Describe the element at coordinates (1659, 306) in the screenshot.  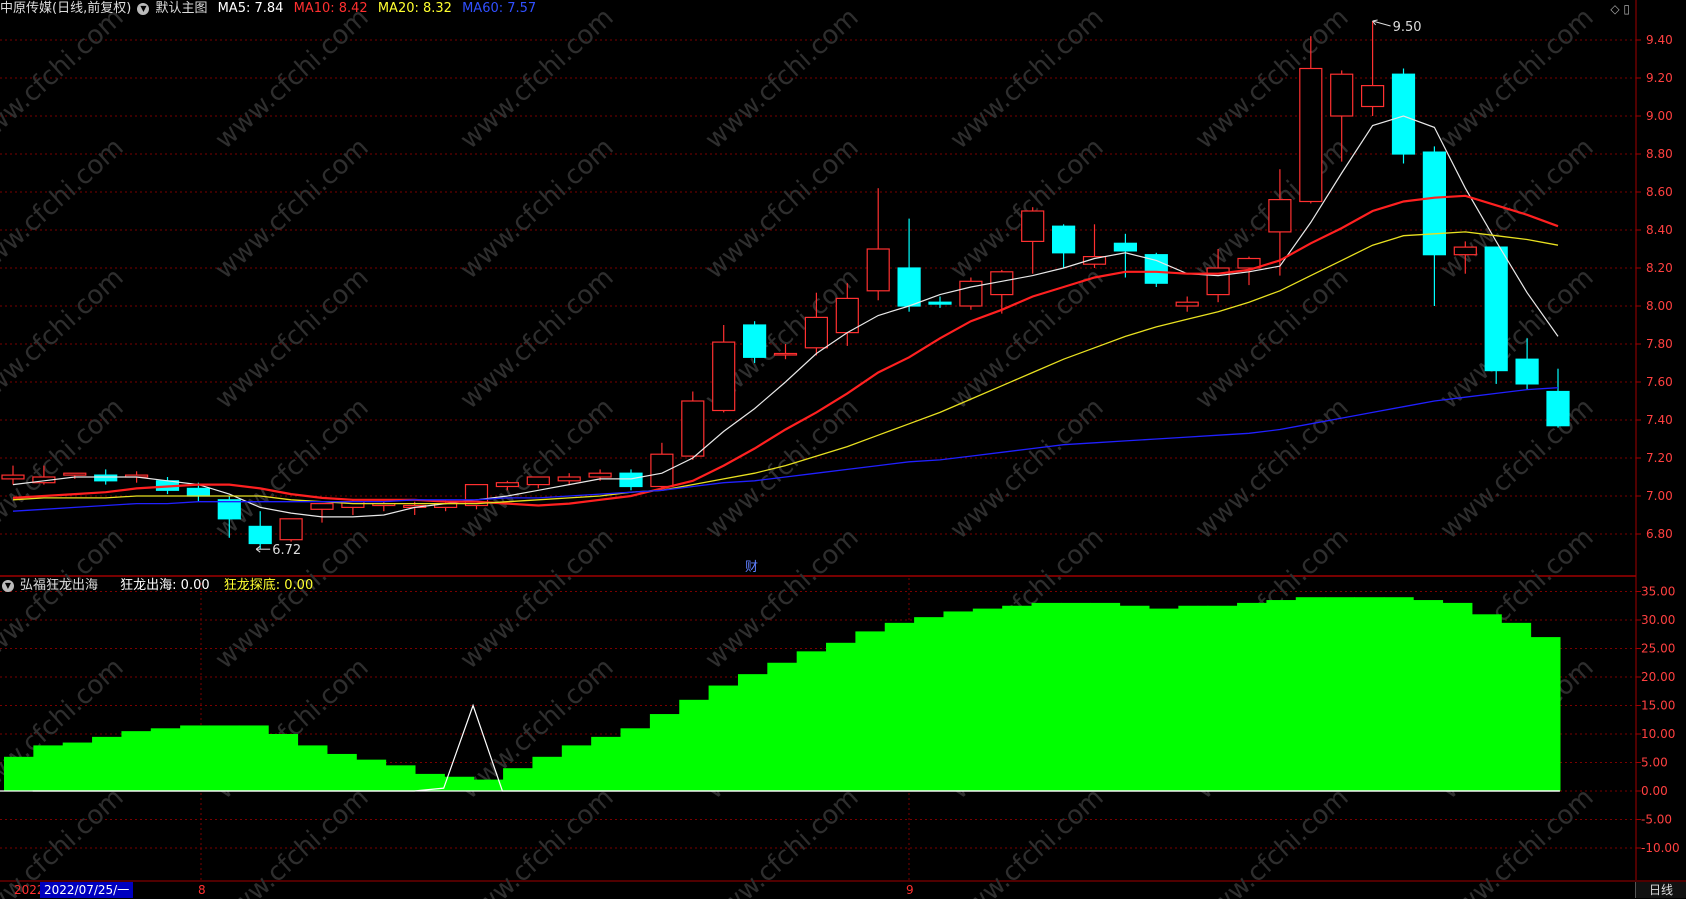
I see `price-tick-label: 8.00` at that location.